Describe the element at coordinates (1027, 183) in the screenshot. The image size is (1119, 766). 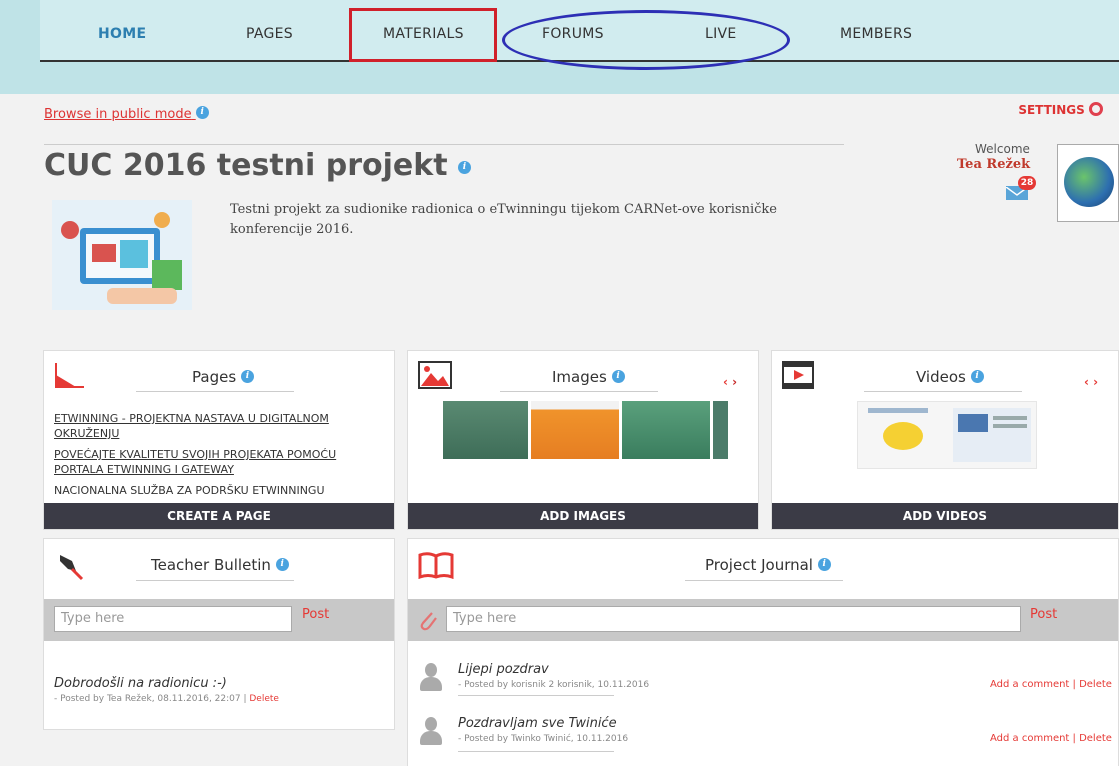
I see `message-count-badge: 28` at that location.